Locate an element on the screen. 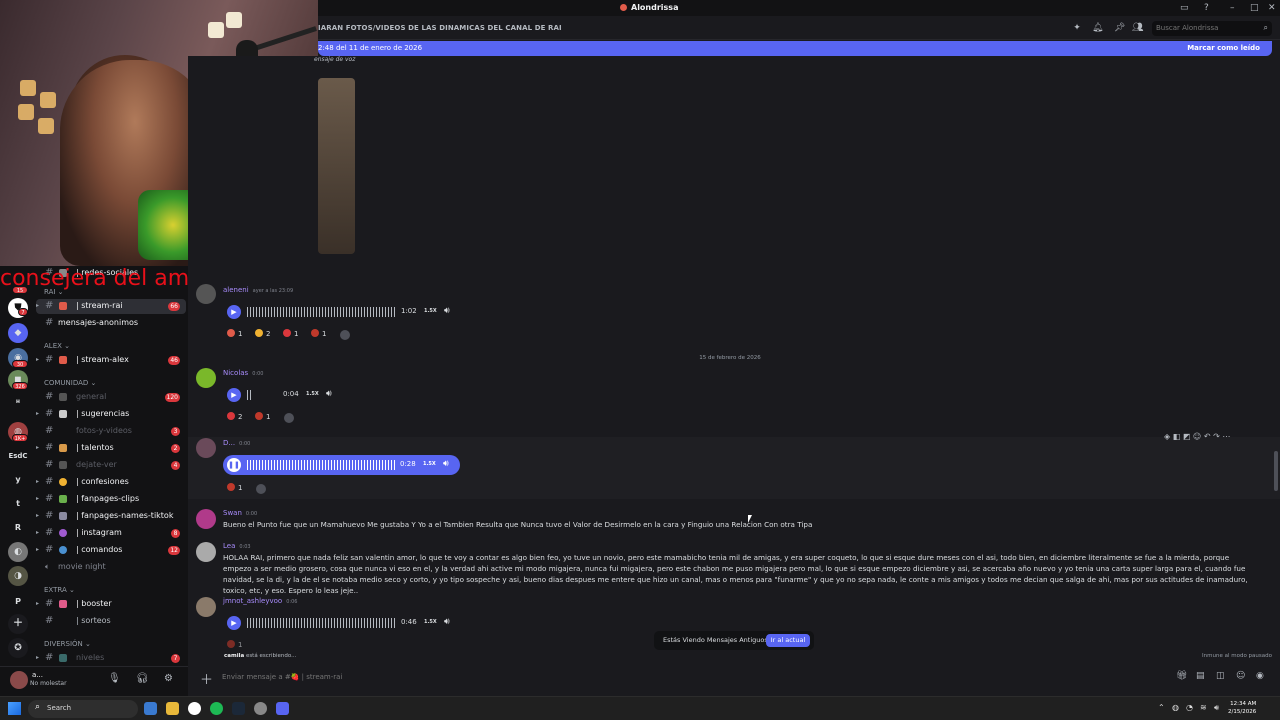  reply-icon: ↶ is located at coordinates (1207, 436).